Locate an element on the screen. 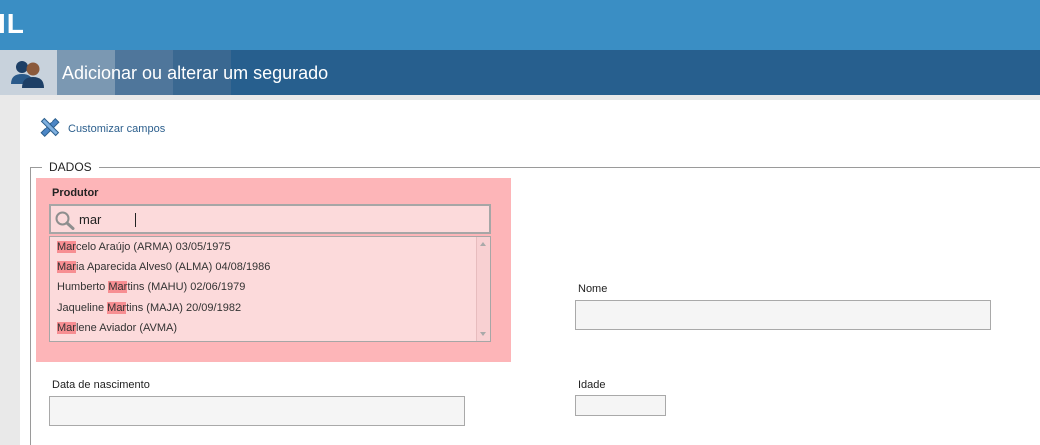 This screenshot has height=445, width=1040. page-title: Adicionar ou alterar um segurado is located at coordinates (195, 73).